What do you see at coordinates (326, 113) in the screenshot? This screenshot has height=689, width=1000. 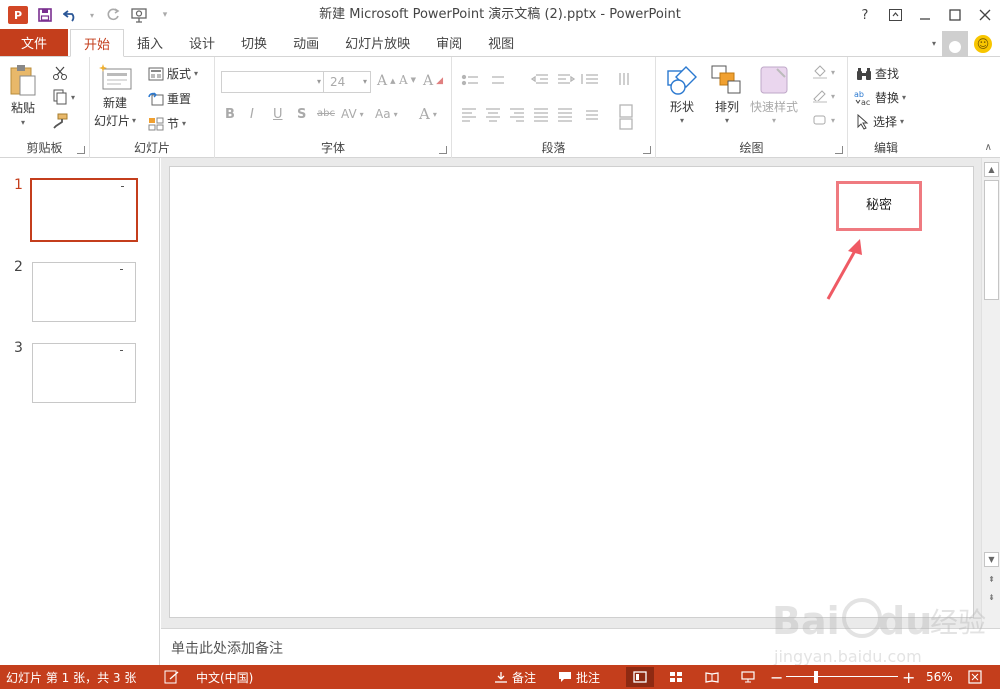 I see `strikethrough-button: abc` at bounding box center [326, 113].